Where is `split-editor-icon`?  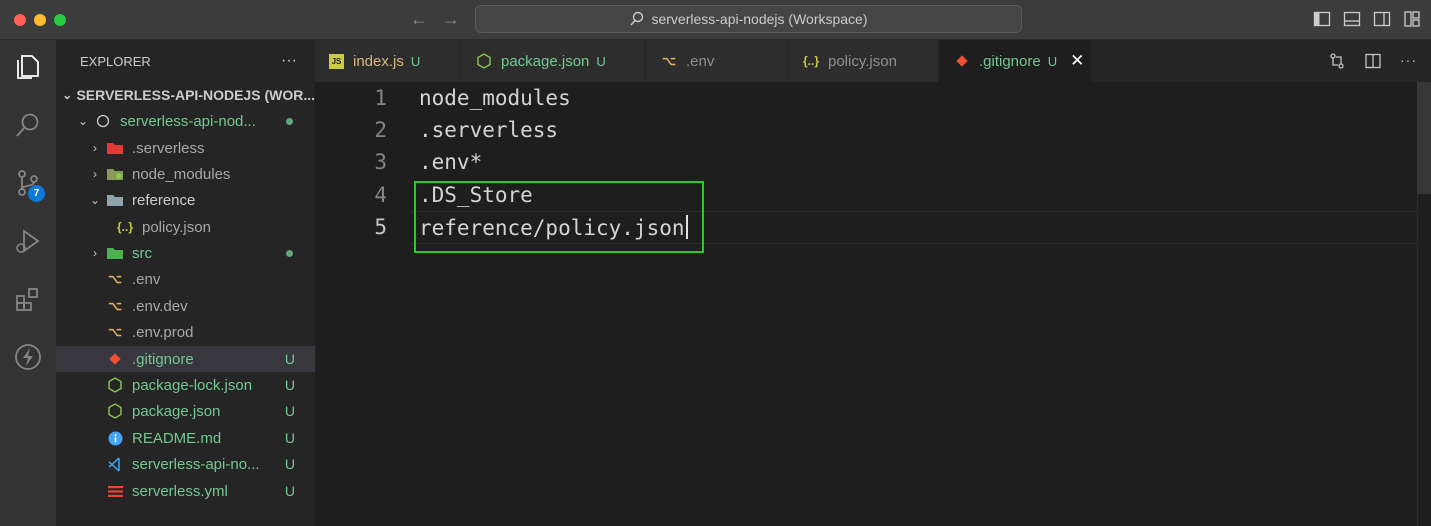
split-editor-icon is located at coordinates (1373, 63).